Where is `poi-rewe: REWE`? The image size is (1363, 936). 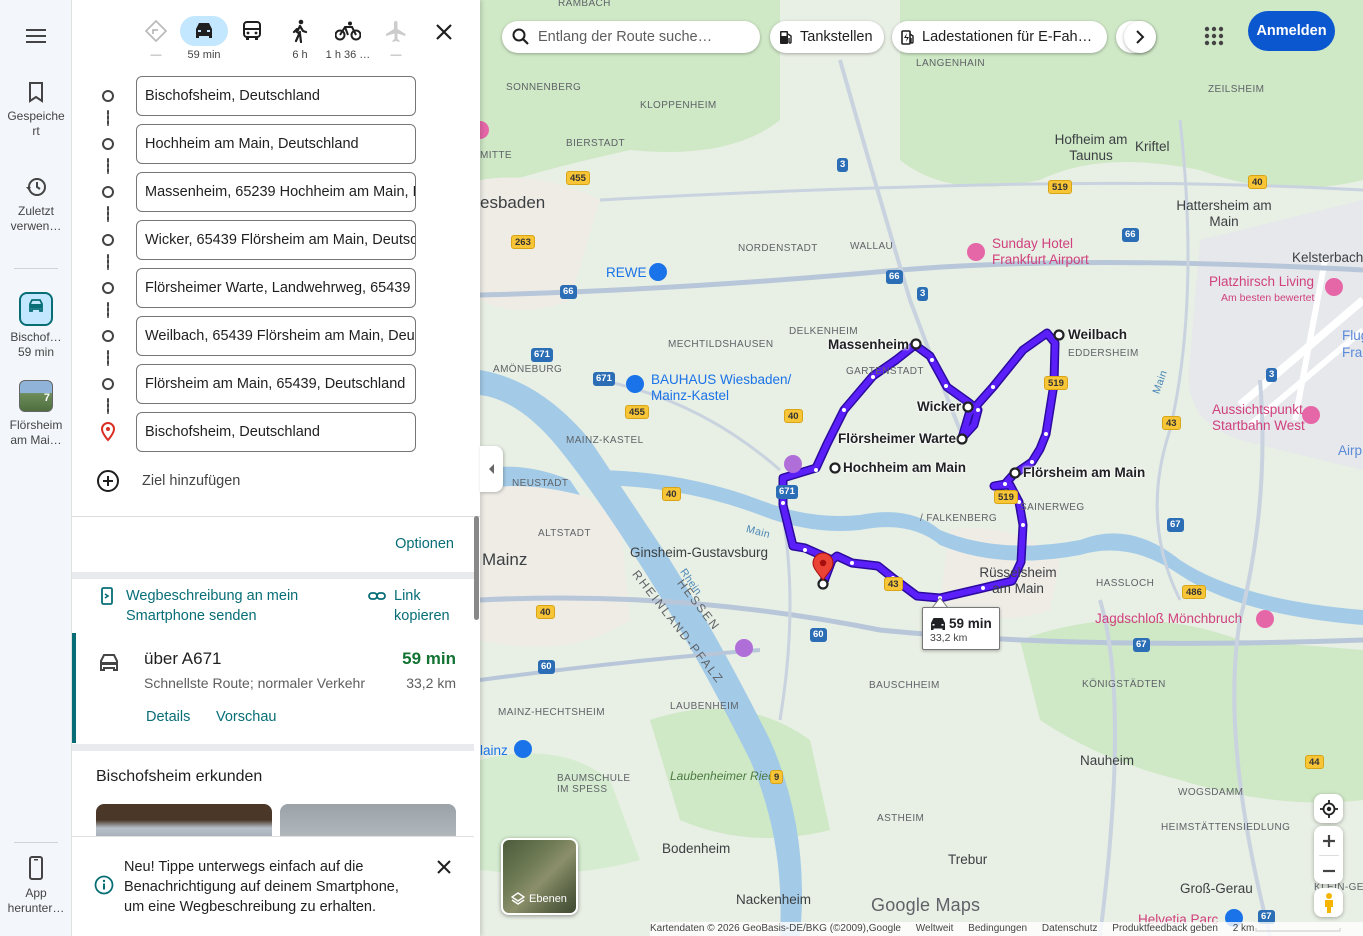 poi-rewe: REWE is located at coordinates (626, 273).